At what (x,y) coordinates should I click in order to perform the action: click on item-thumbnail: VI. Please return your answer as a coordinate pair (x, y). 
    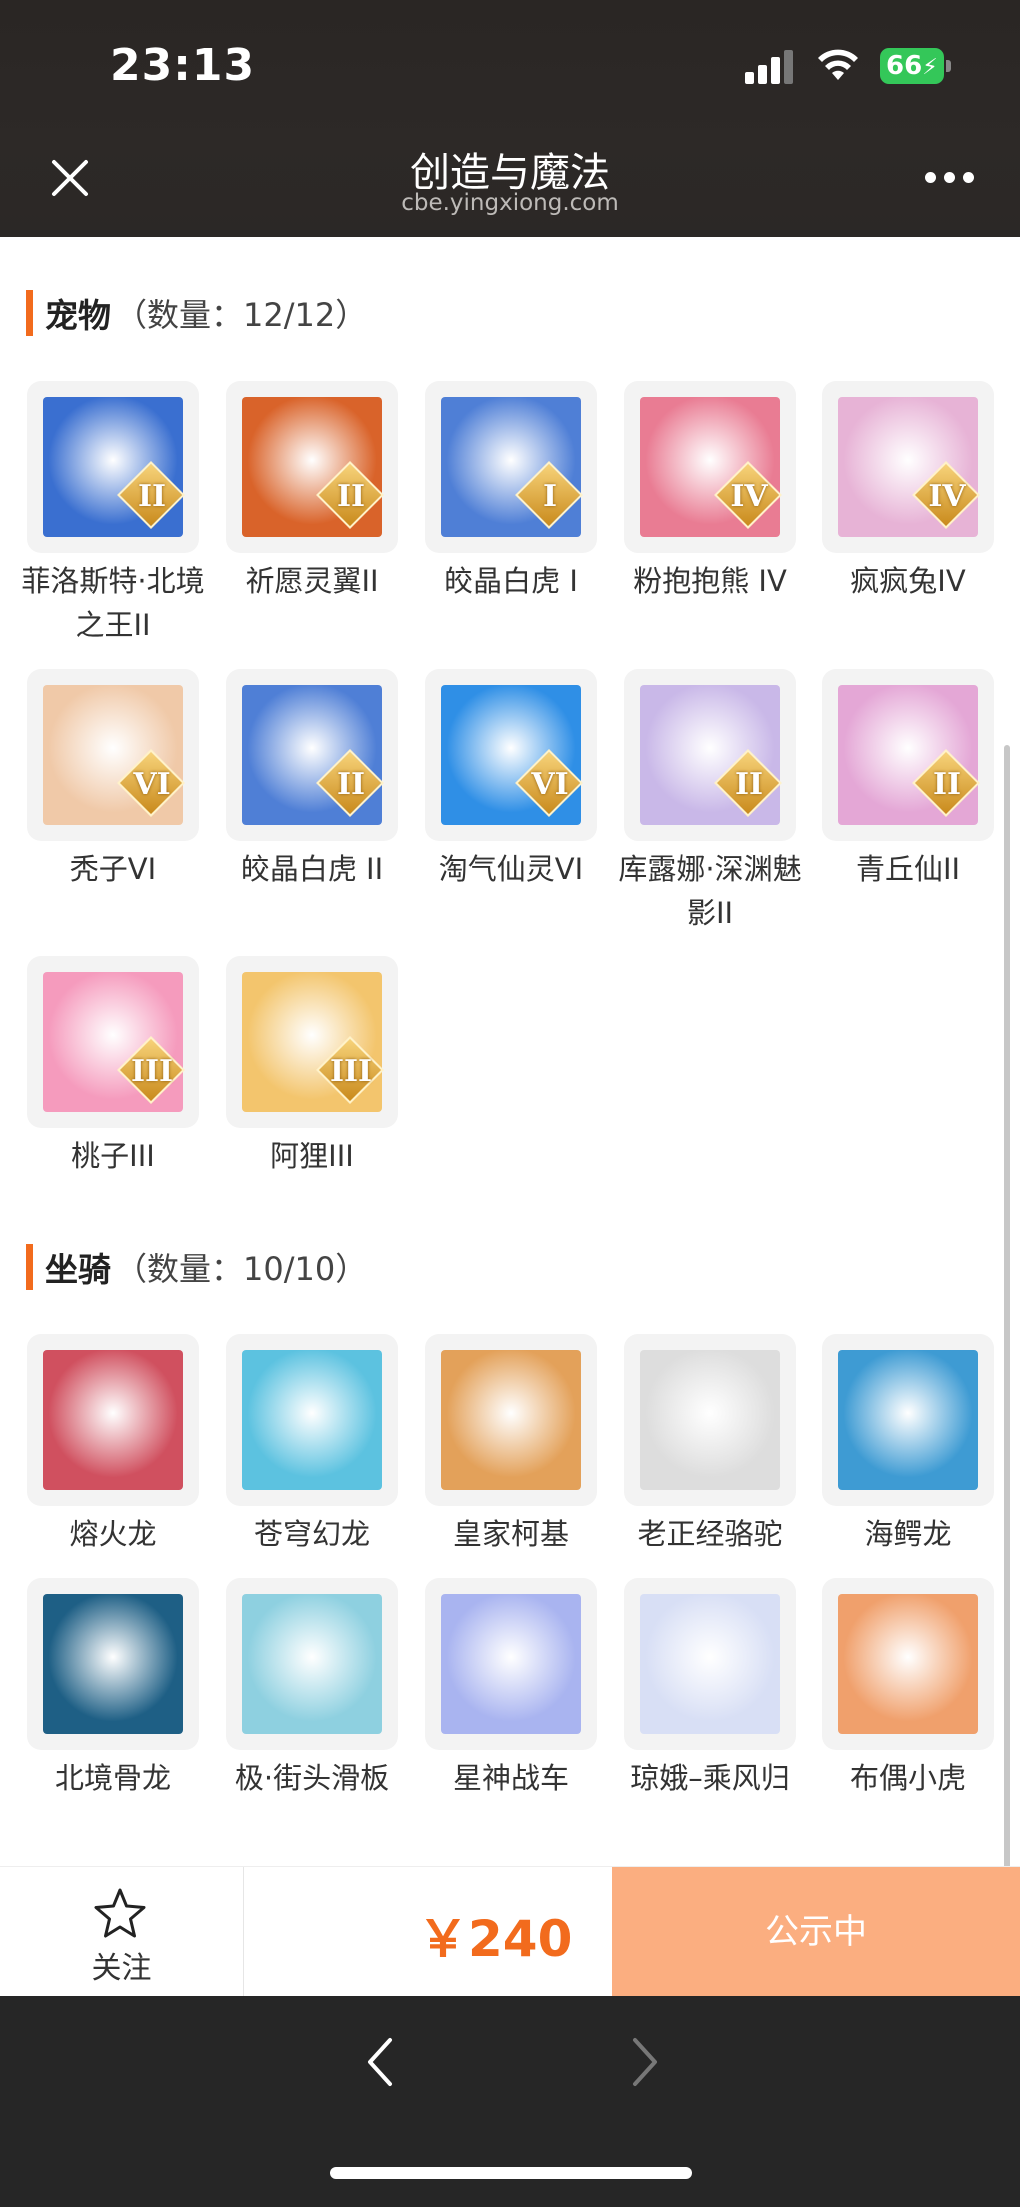
    Looking at the image, I should click on (113, 755).